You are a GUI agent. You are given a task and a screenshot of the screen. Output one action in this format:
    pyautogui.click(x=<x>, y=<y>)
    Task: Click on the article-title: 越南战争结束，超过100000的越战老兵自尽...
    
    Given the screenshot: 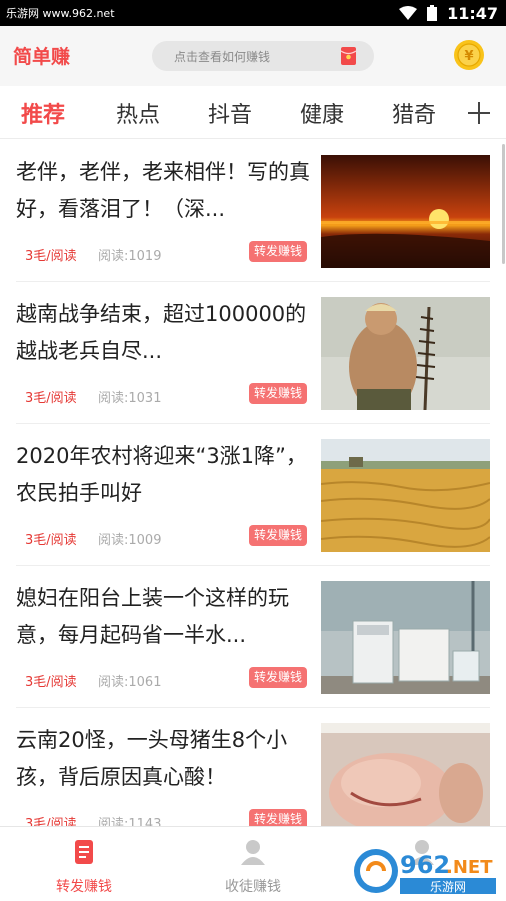 What is the action you would take?
    pyautogui.click(x=161, y=332)
    